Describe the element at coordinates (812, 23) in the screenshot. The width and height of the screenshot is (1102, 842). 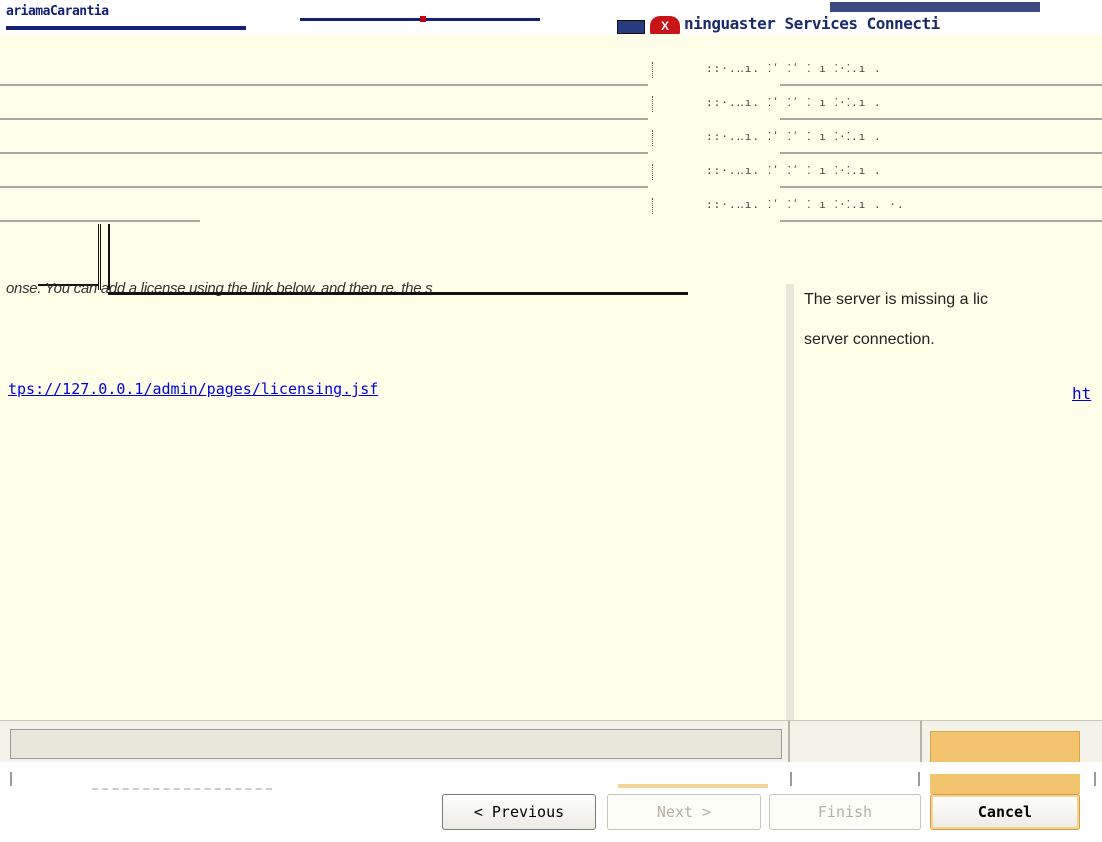
I see `window-title-right: ninguaster Services Connecti` at that location.